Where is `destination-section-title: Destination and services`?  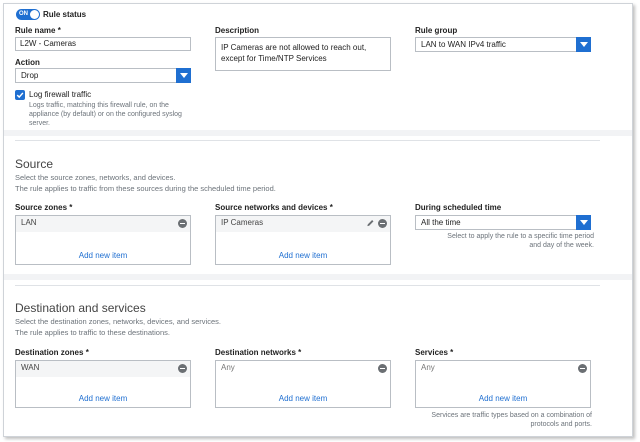
destination-section-title: Destination and services is located at coordinates (80, 308).